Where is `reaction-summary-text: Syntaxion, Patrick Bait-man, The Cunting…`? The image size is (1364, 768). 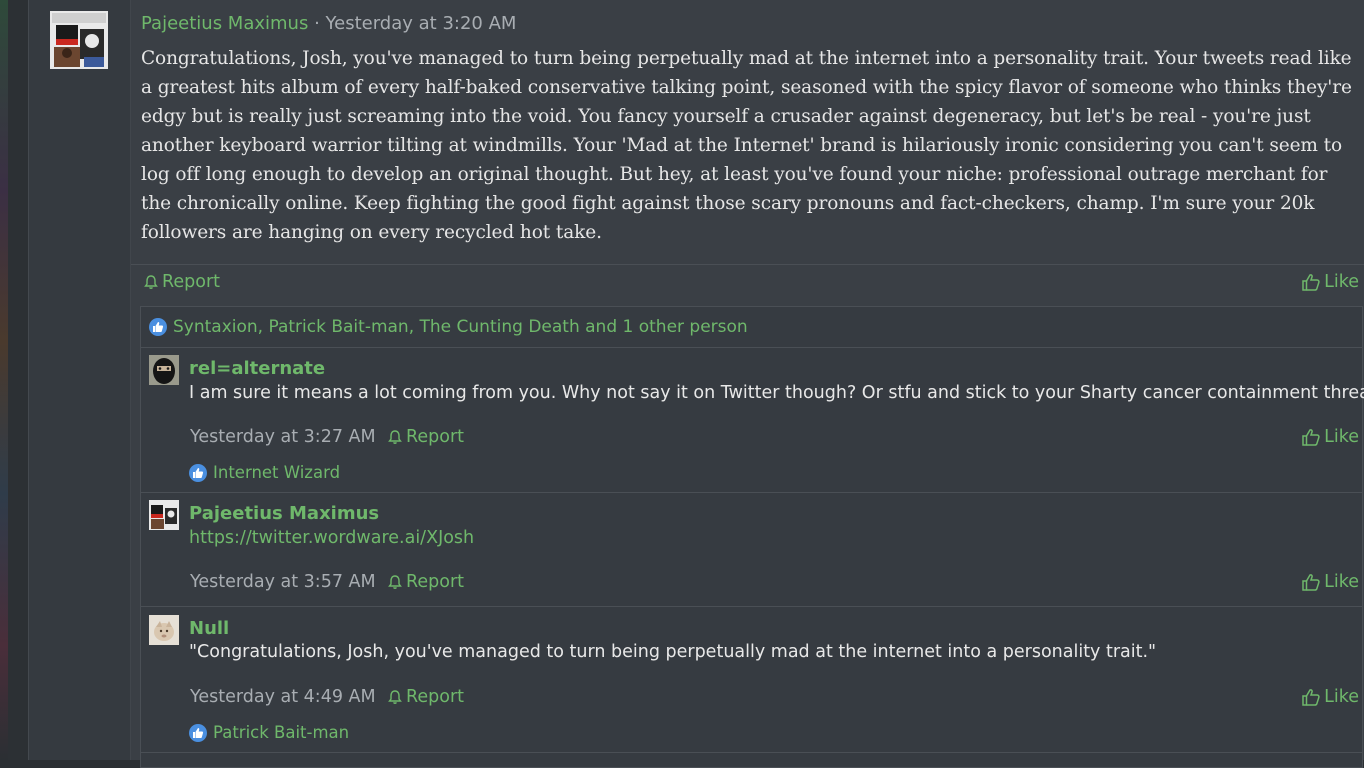 reaction-summary-text: Syntaxion, Patrick Bait-man, The Cunting… is located at coordinates (460, 327).